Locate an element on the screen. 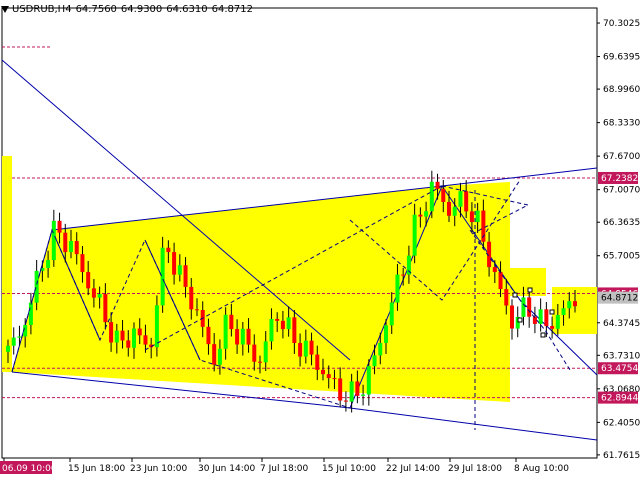 The image size is (640, 480). y-tick-label: 67.6700 is located at coordinates (621, 157).